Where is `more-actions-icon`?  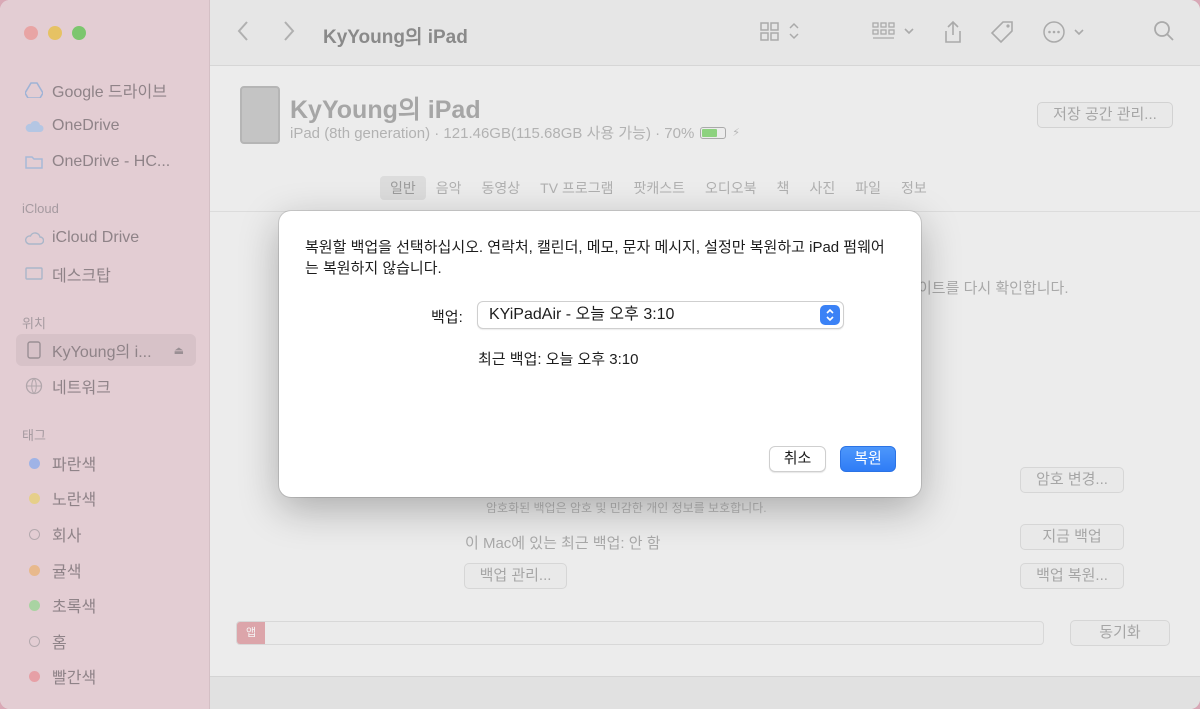 more-actions-icon is located at coordinates (1066, 35).